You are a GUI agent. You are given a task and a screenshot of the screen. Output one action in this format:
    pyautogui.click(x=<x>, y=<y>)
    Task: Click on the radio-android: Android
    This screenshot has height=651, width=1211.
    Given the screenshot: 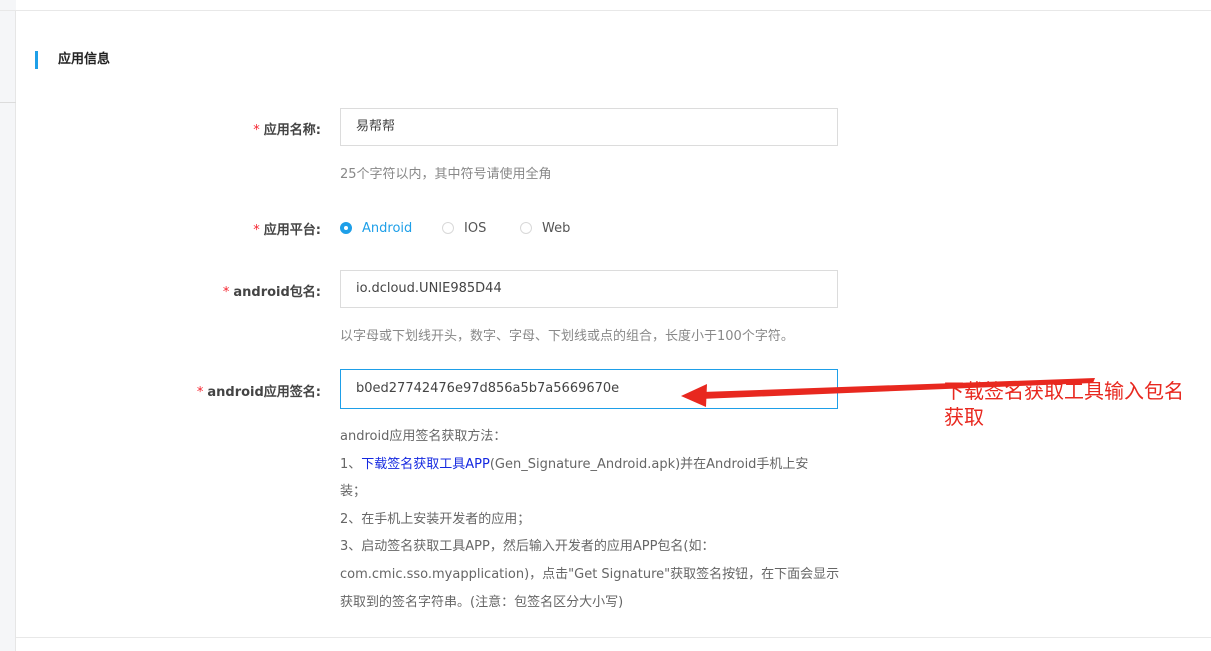 What is the action you would take?
    pyautogui.click(x=376, y=228)
    